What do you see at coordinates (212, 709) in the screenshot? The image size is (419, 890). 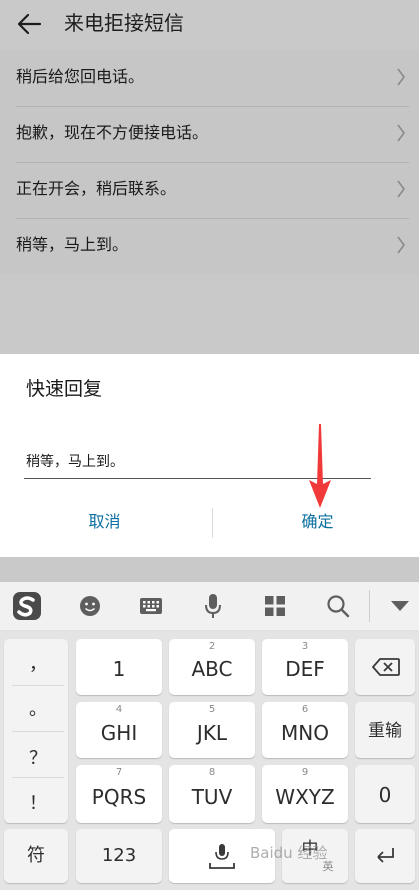 I see `key-number: 5` at bounding box center [212, 709].